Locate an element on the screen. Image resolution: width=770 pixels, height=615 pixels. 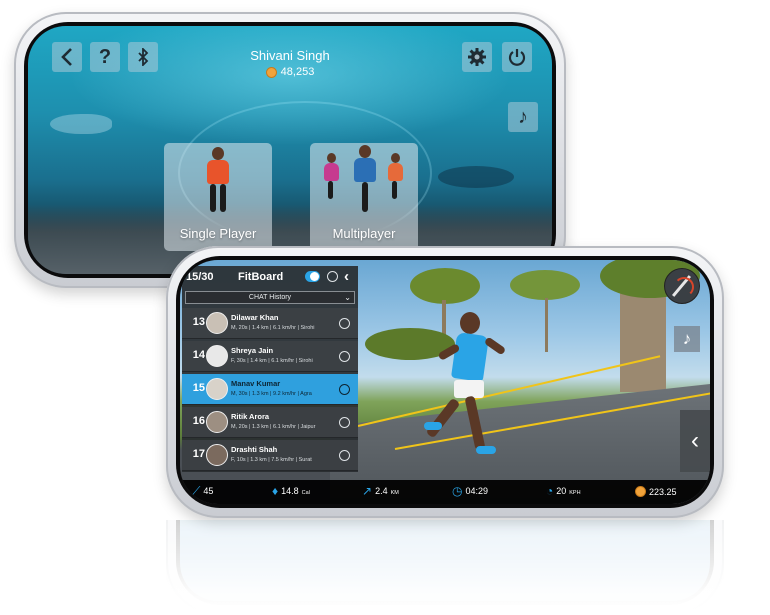
runner-figure is located at coordinates (218, 182).